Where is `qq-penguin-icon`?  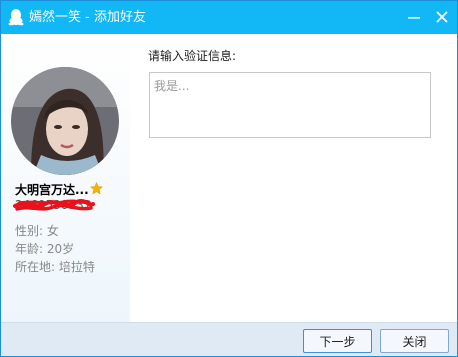 qq-penguin-icon is located at coordinates (16, 17).